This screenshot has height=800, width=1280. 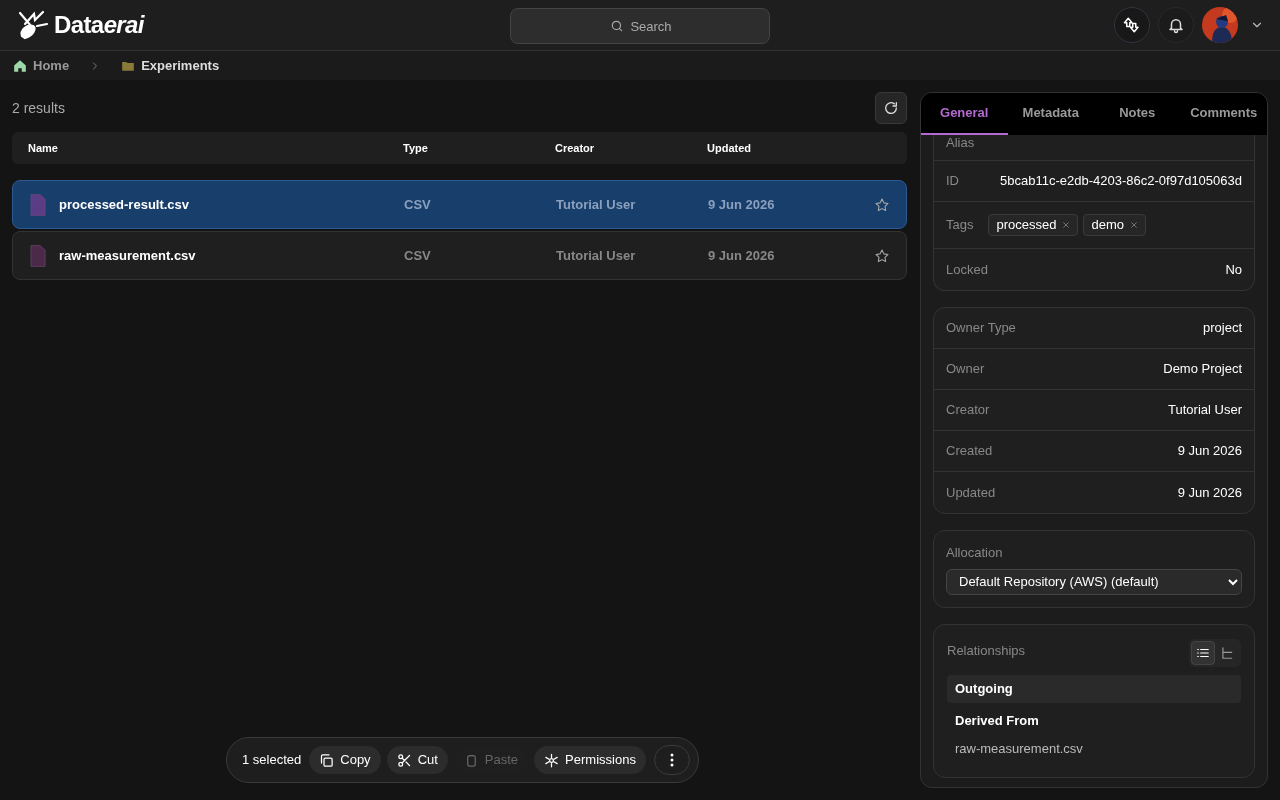 What do you see at coordinates (1094, 748) in the screenshot?
I see `related-file-link: raw-measurement.csv` at bounding box center [1094, 748].